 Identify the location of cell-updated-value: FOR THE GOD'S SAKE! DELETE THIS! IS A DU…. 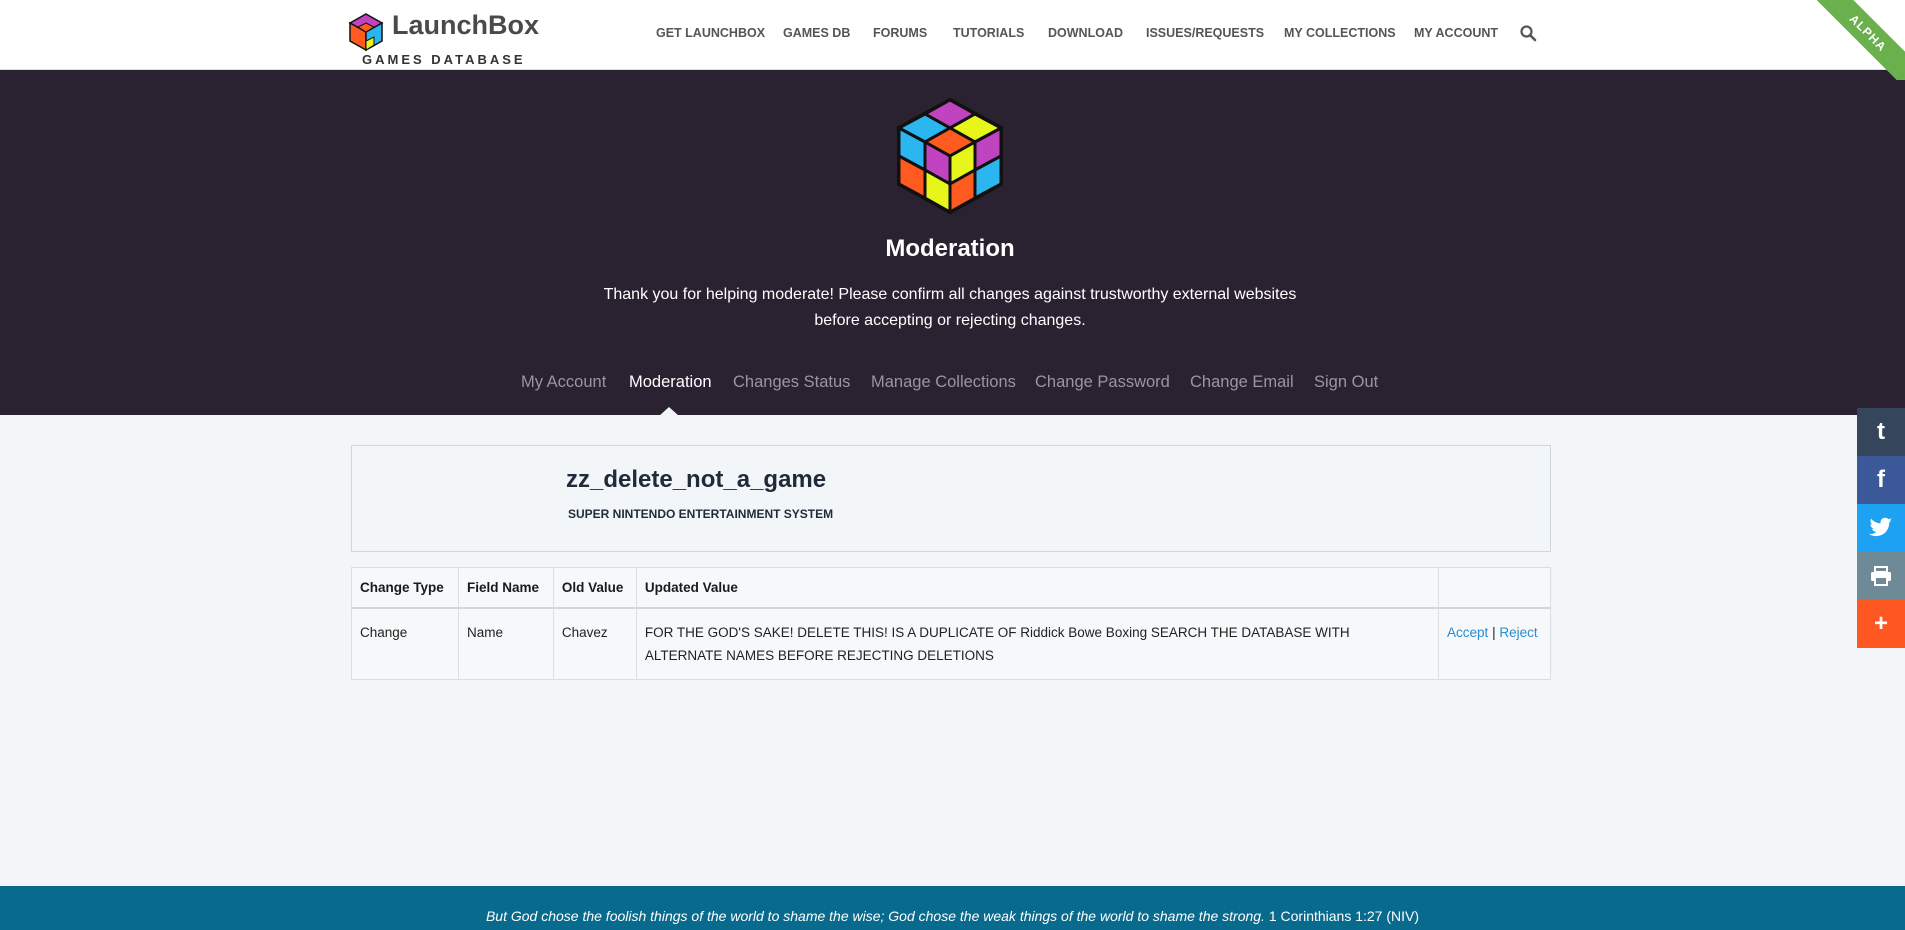
(1037, 643).